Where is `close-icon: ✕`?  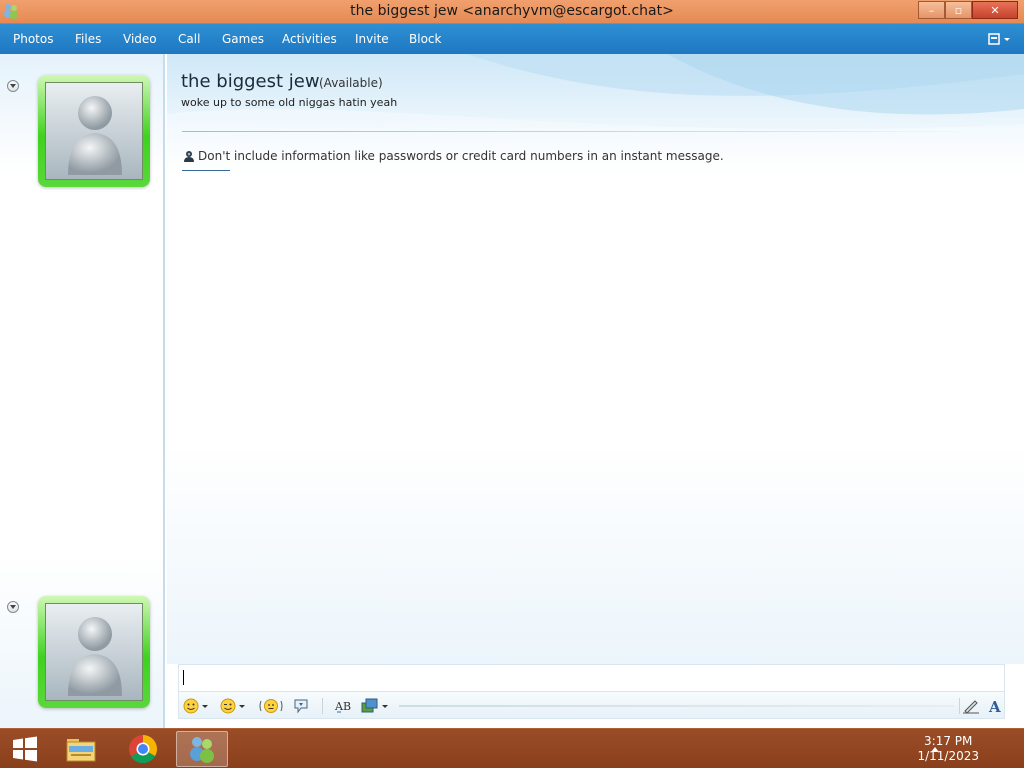
close-icon: ✕ is located at coordinates (995, 10).